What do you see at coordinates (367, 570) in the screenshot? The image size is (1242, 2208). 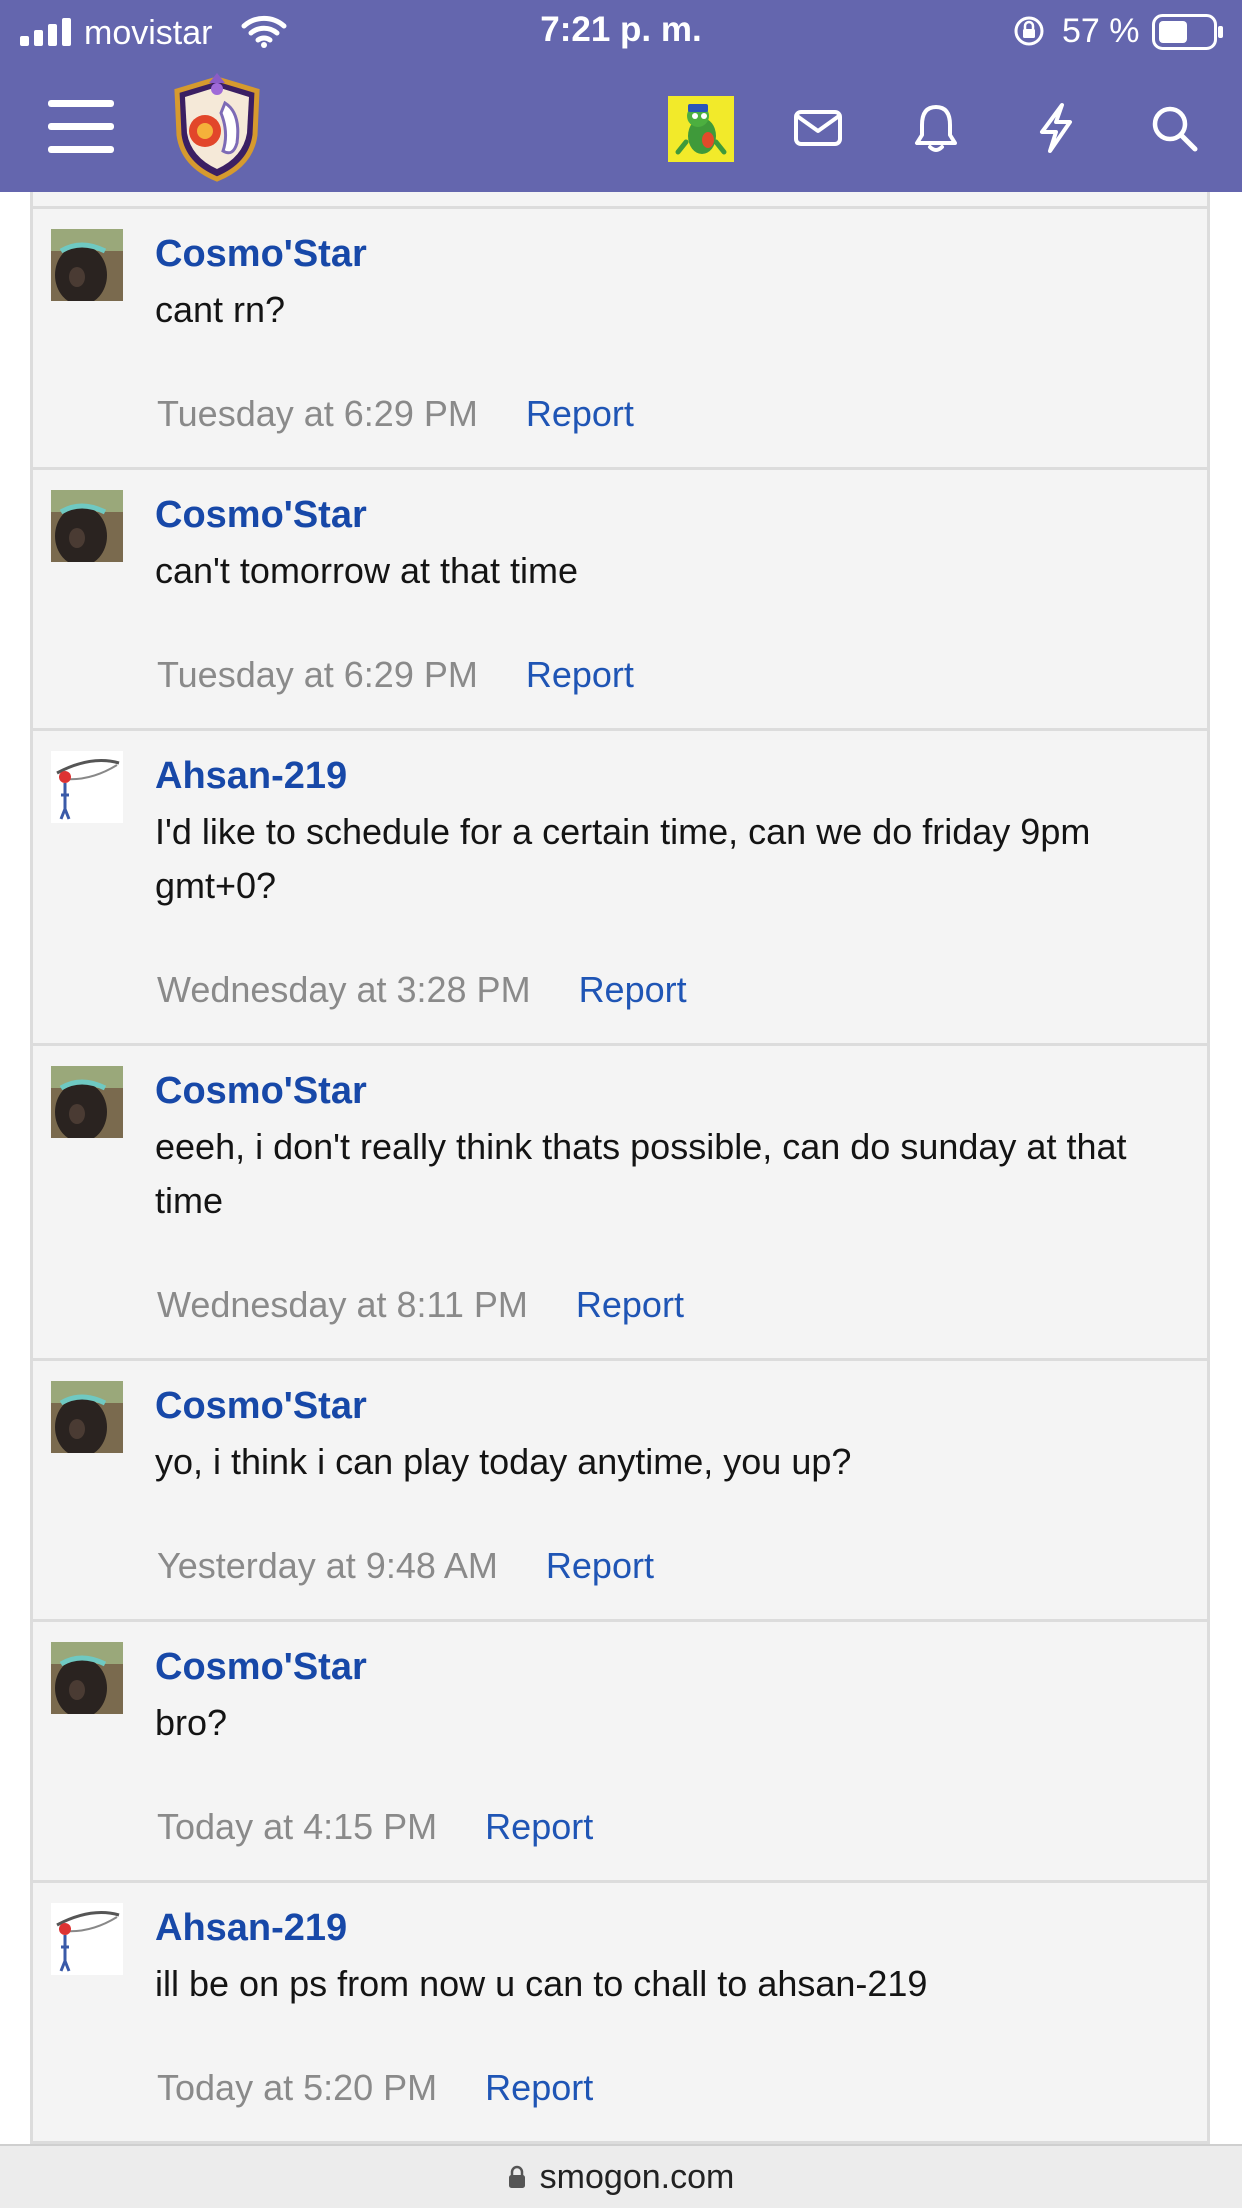 I see `message-text: can't tomorrow at that time` at bounding box center [367, 570].